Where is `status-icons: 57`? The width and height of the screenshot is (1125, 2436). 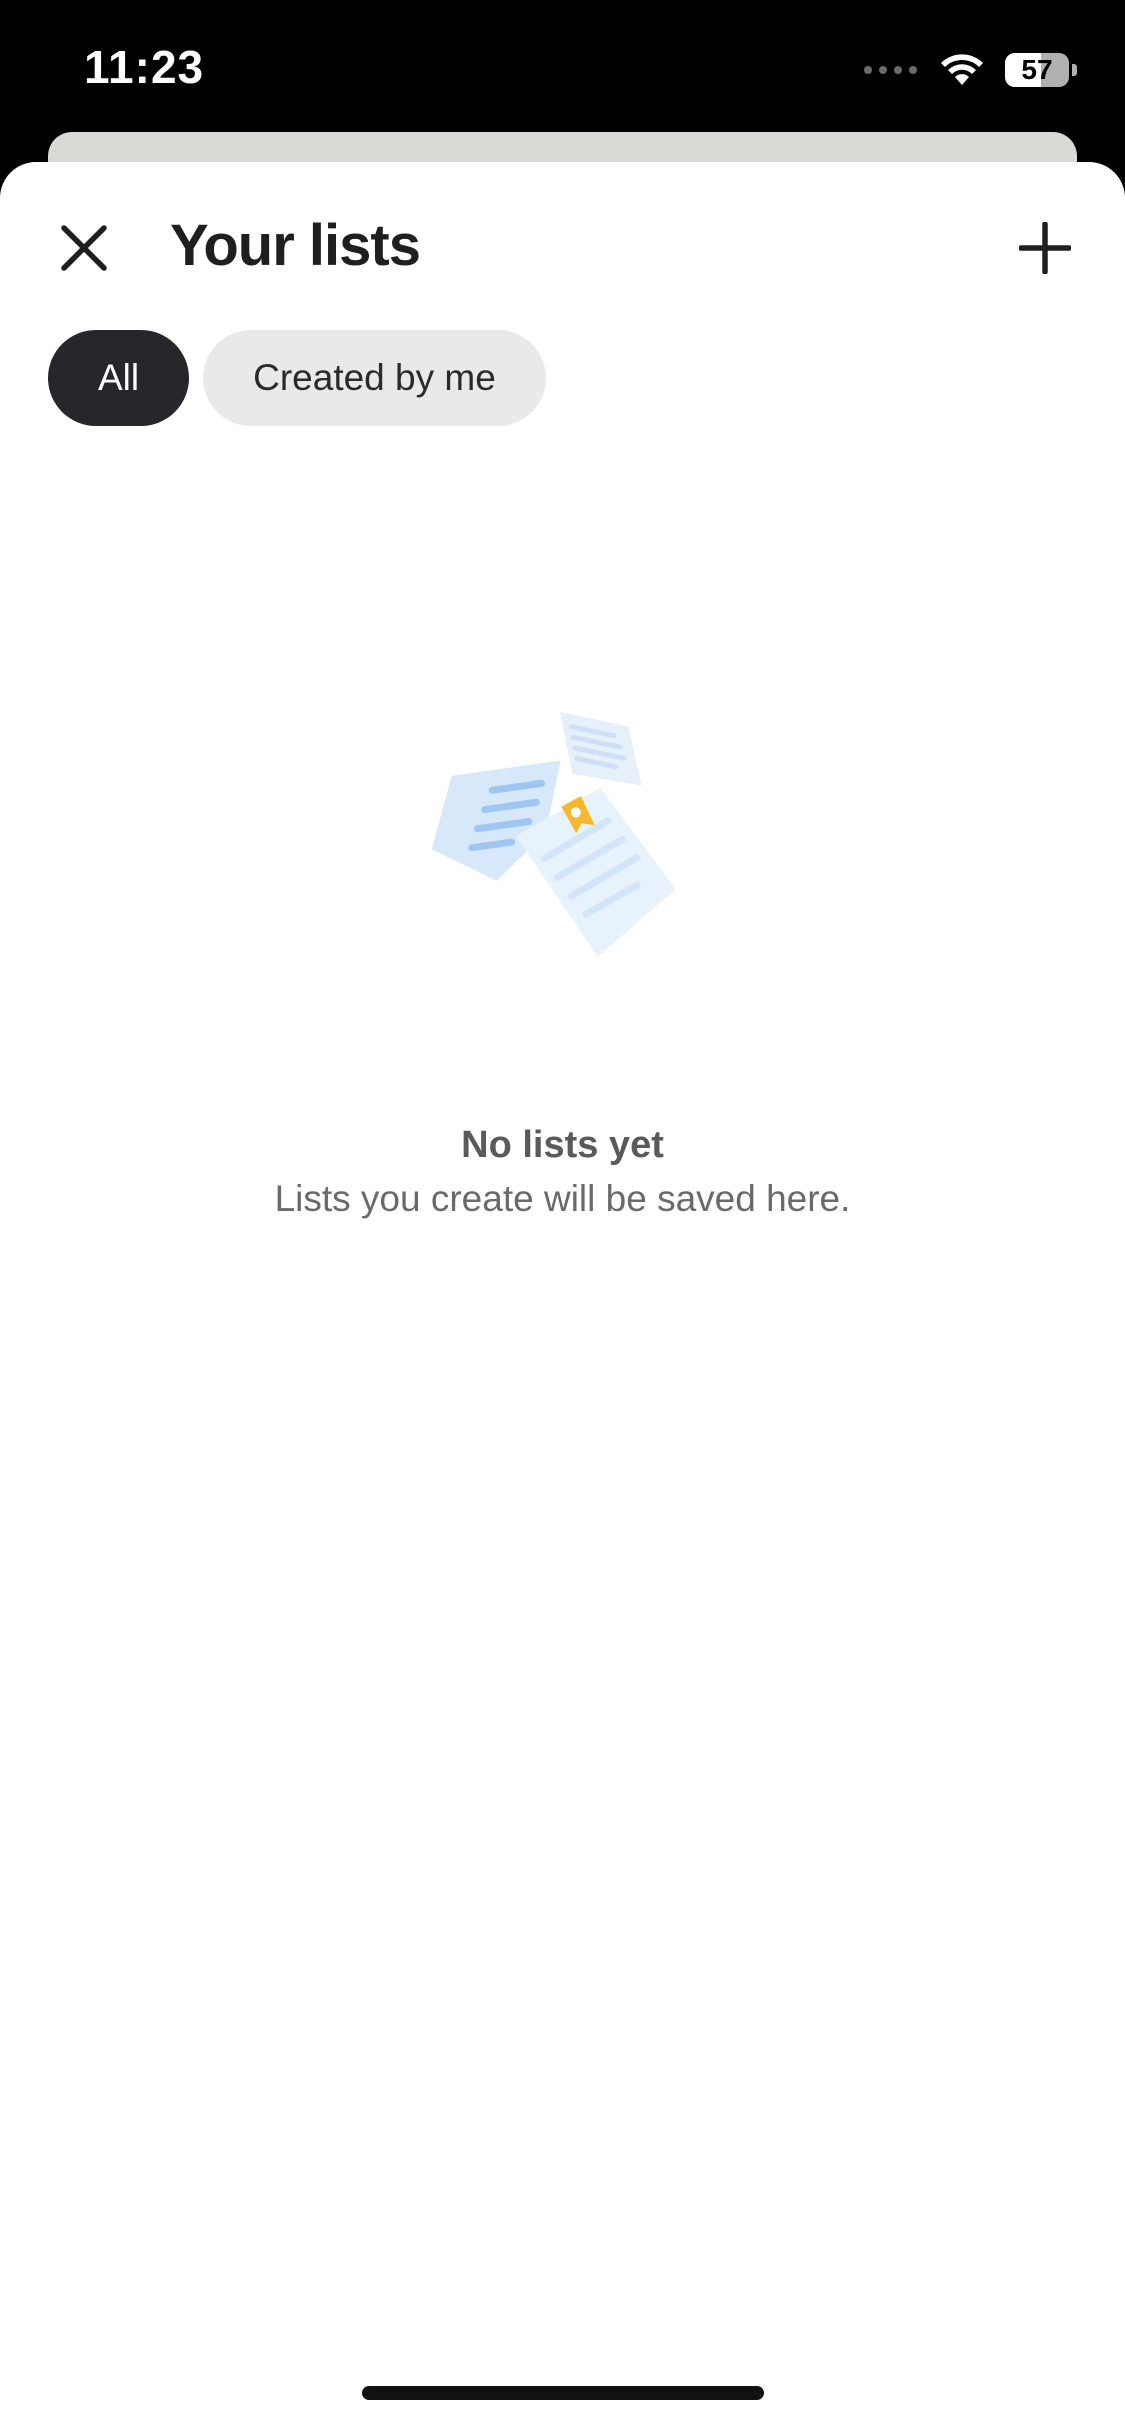
status-icons: 57 is located at coordinates (970, 70).